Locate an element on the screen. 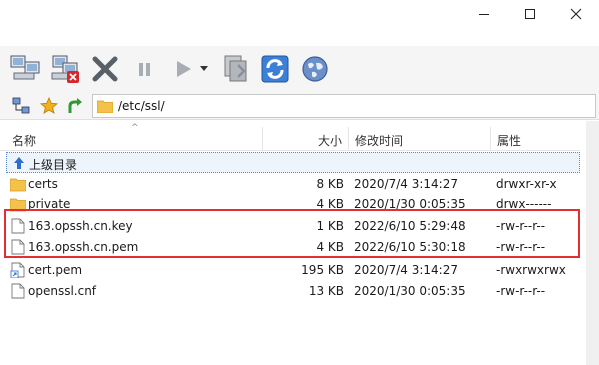  file-name: 163.opssh.cn.pem is located at coordinates (83, 247).